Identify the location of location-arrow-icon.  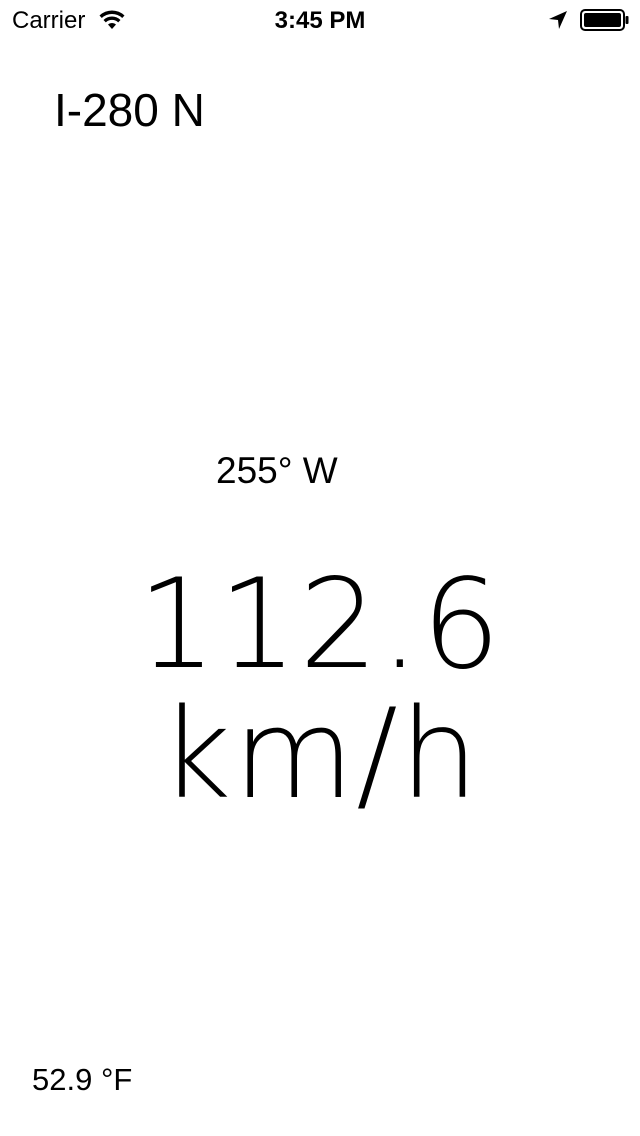
(558, 20).